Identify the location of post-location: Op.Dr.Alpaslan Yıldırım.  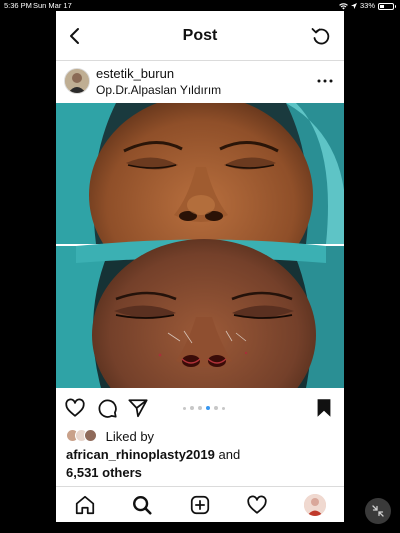
(158, 90).